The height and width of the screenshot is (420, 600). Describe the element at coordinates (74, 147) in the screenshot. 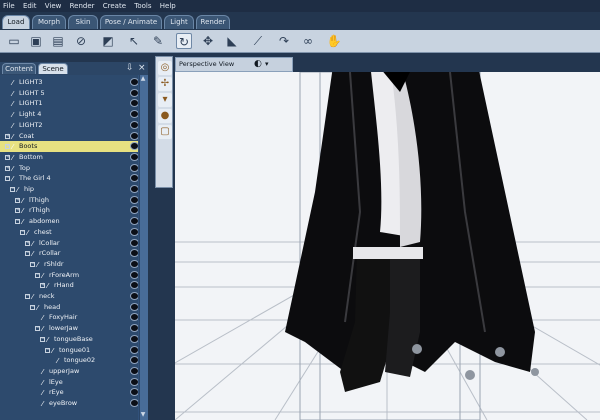

I see `tree-row: + ⁄ Boots` at that location.